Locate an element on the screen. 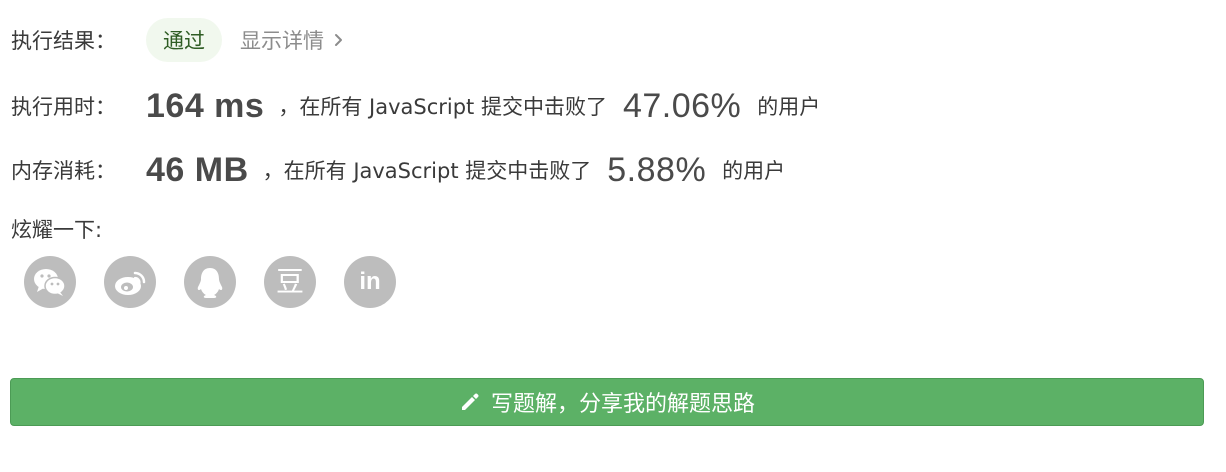 This screenshot has width=1226, height=472. qq-icon is located at coordinates (210, 283).